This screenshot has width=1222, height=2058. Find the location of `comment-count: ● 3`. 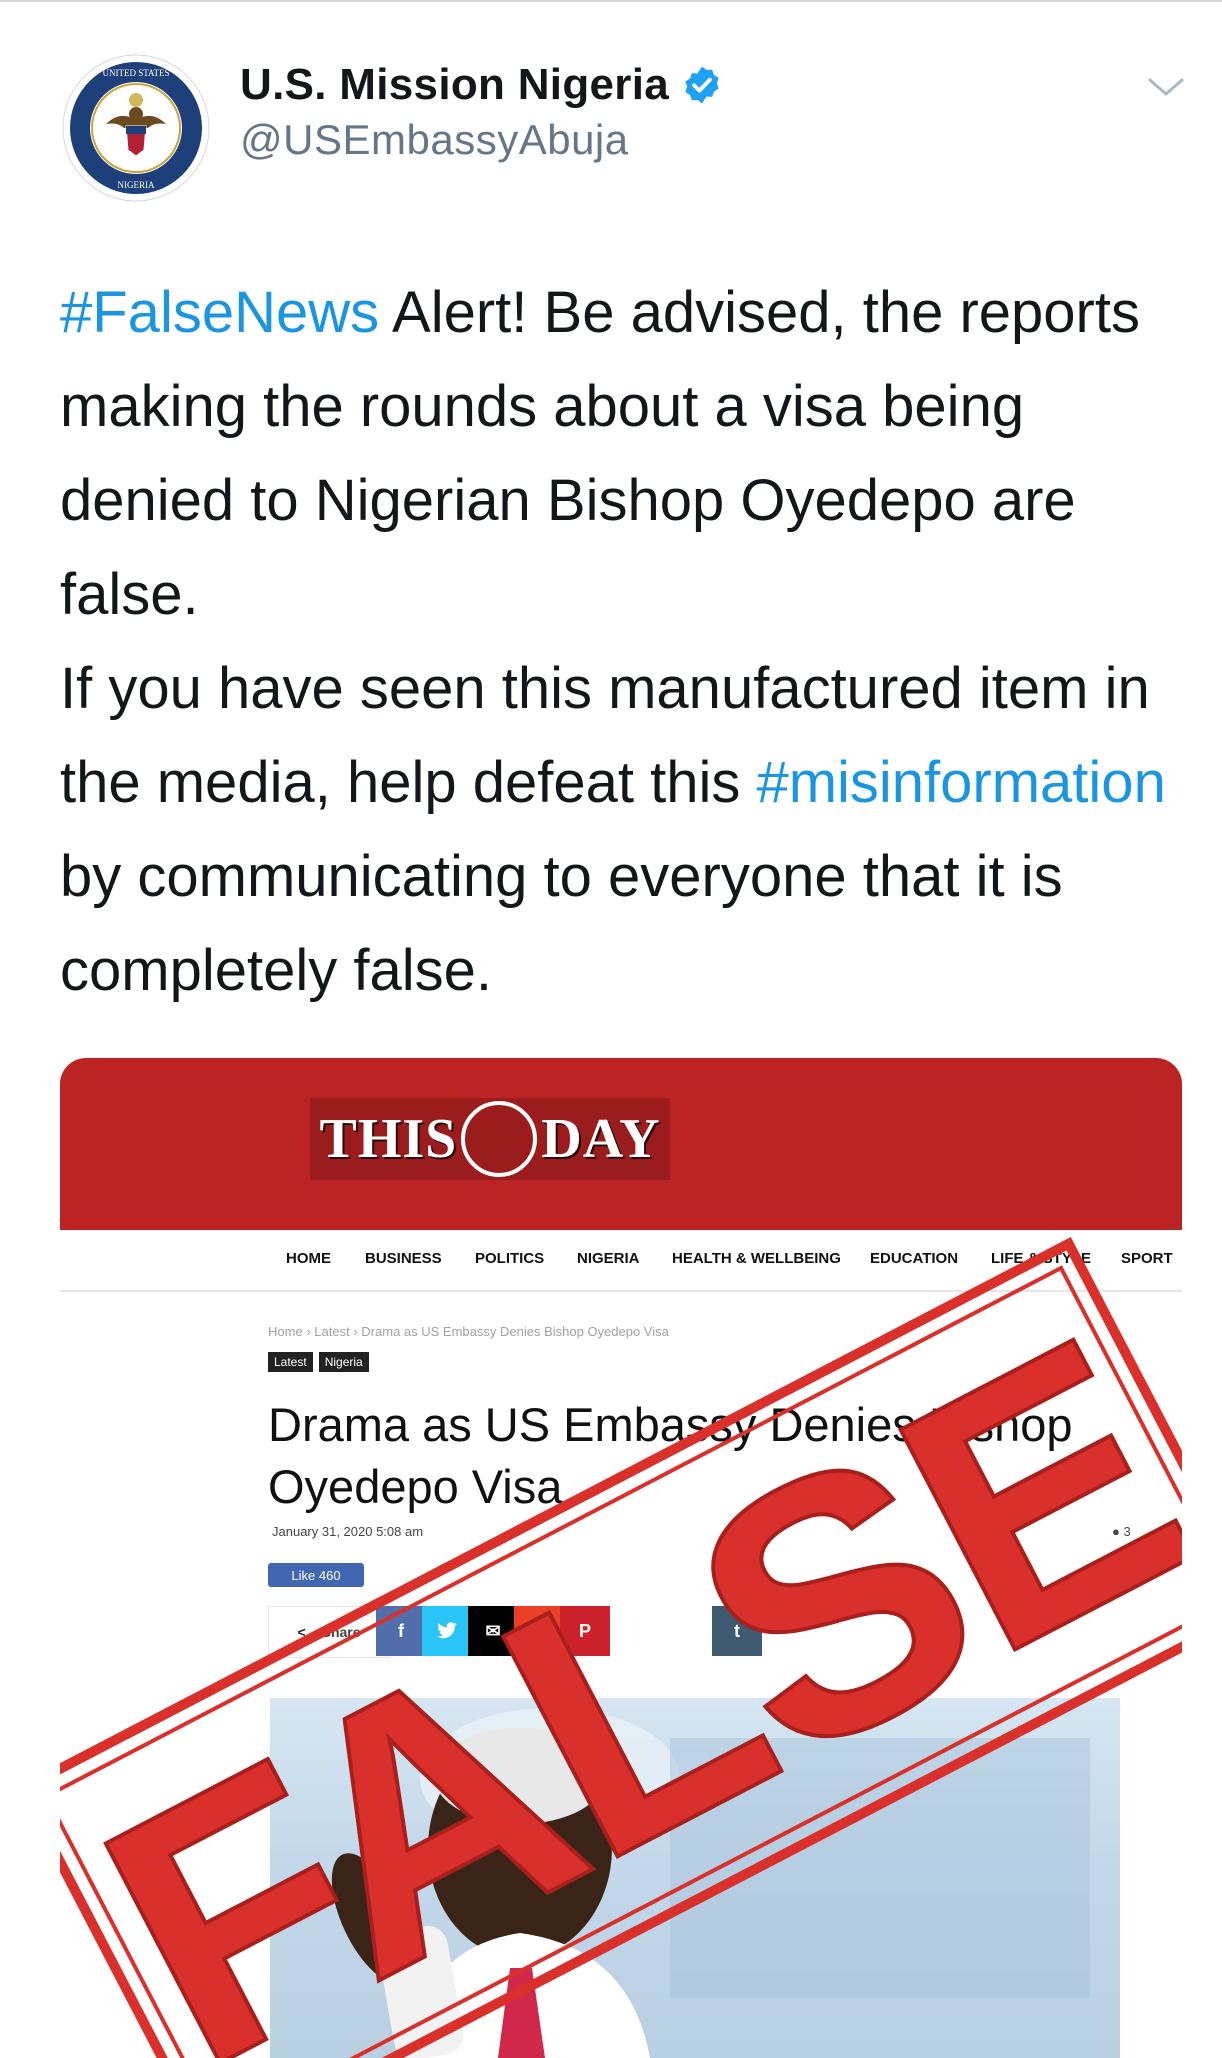

comment-count: ● 3 is located at coordinates (1121, 1531).